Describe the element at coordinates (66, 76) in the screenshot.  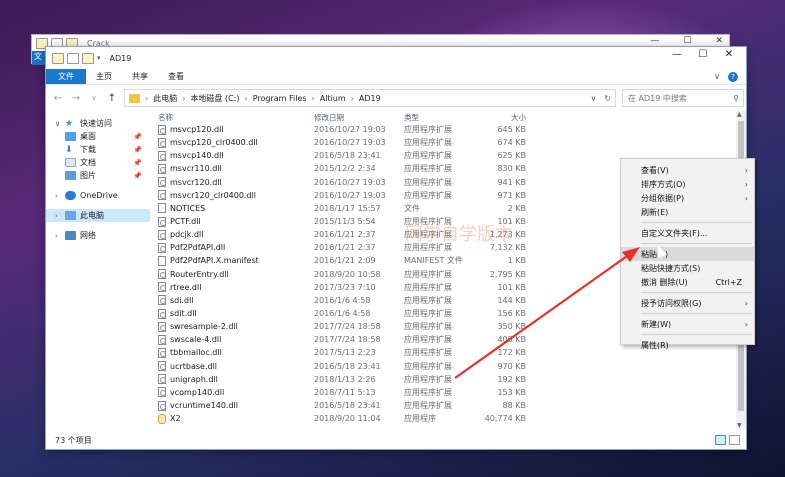
I see `tab-file: 文件` at that location.